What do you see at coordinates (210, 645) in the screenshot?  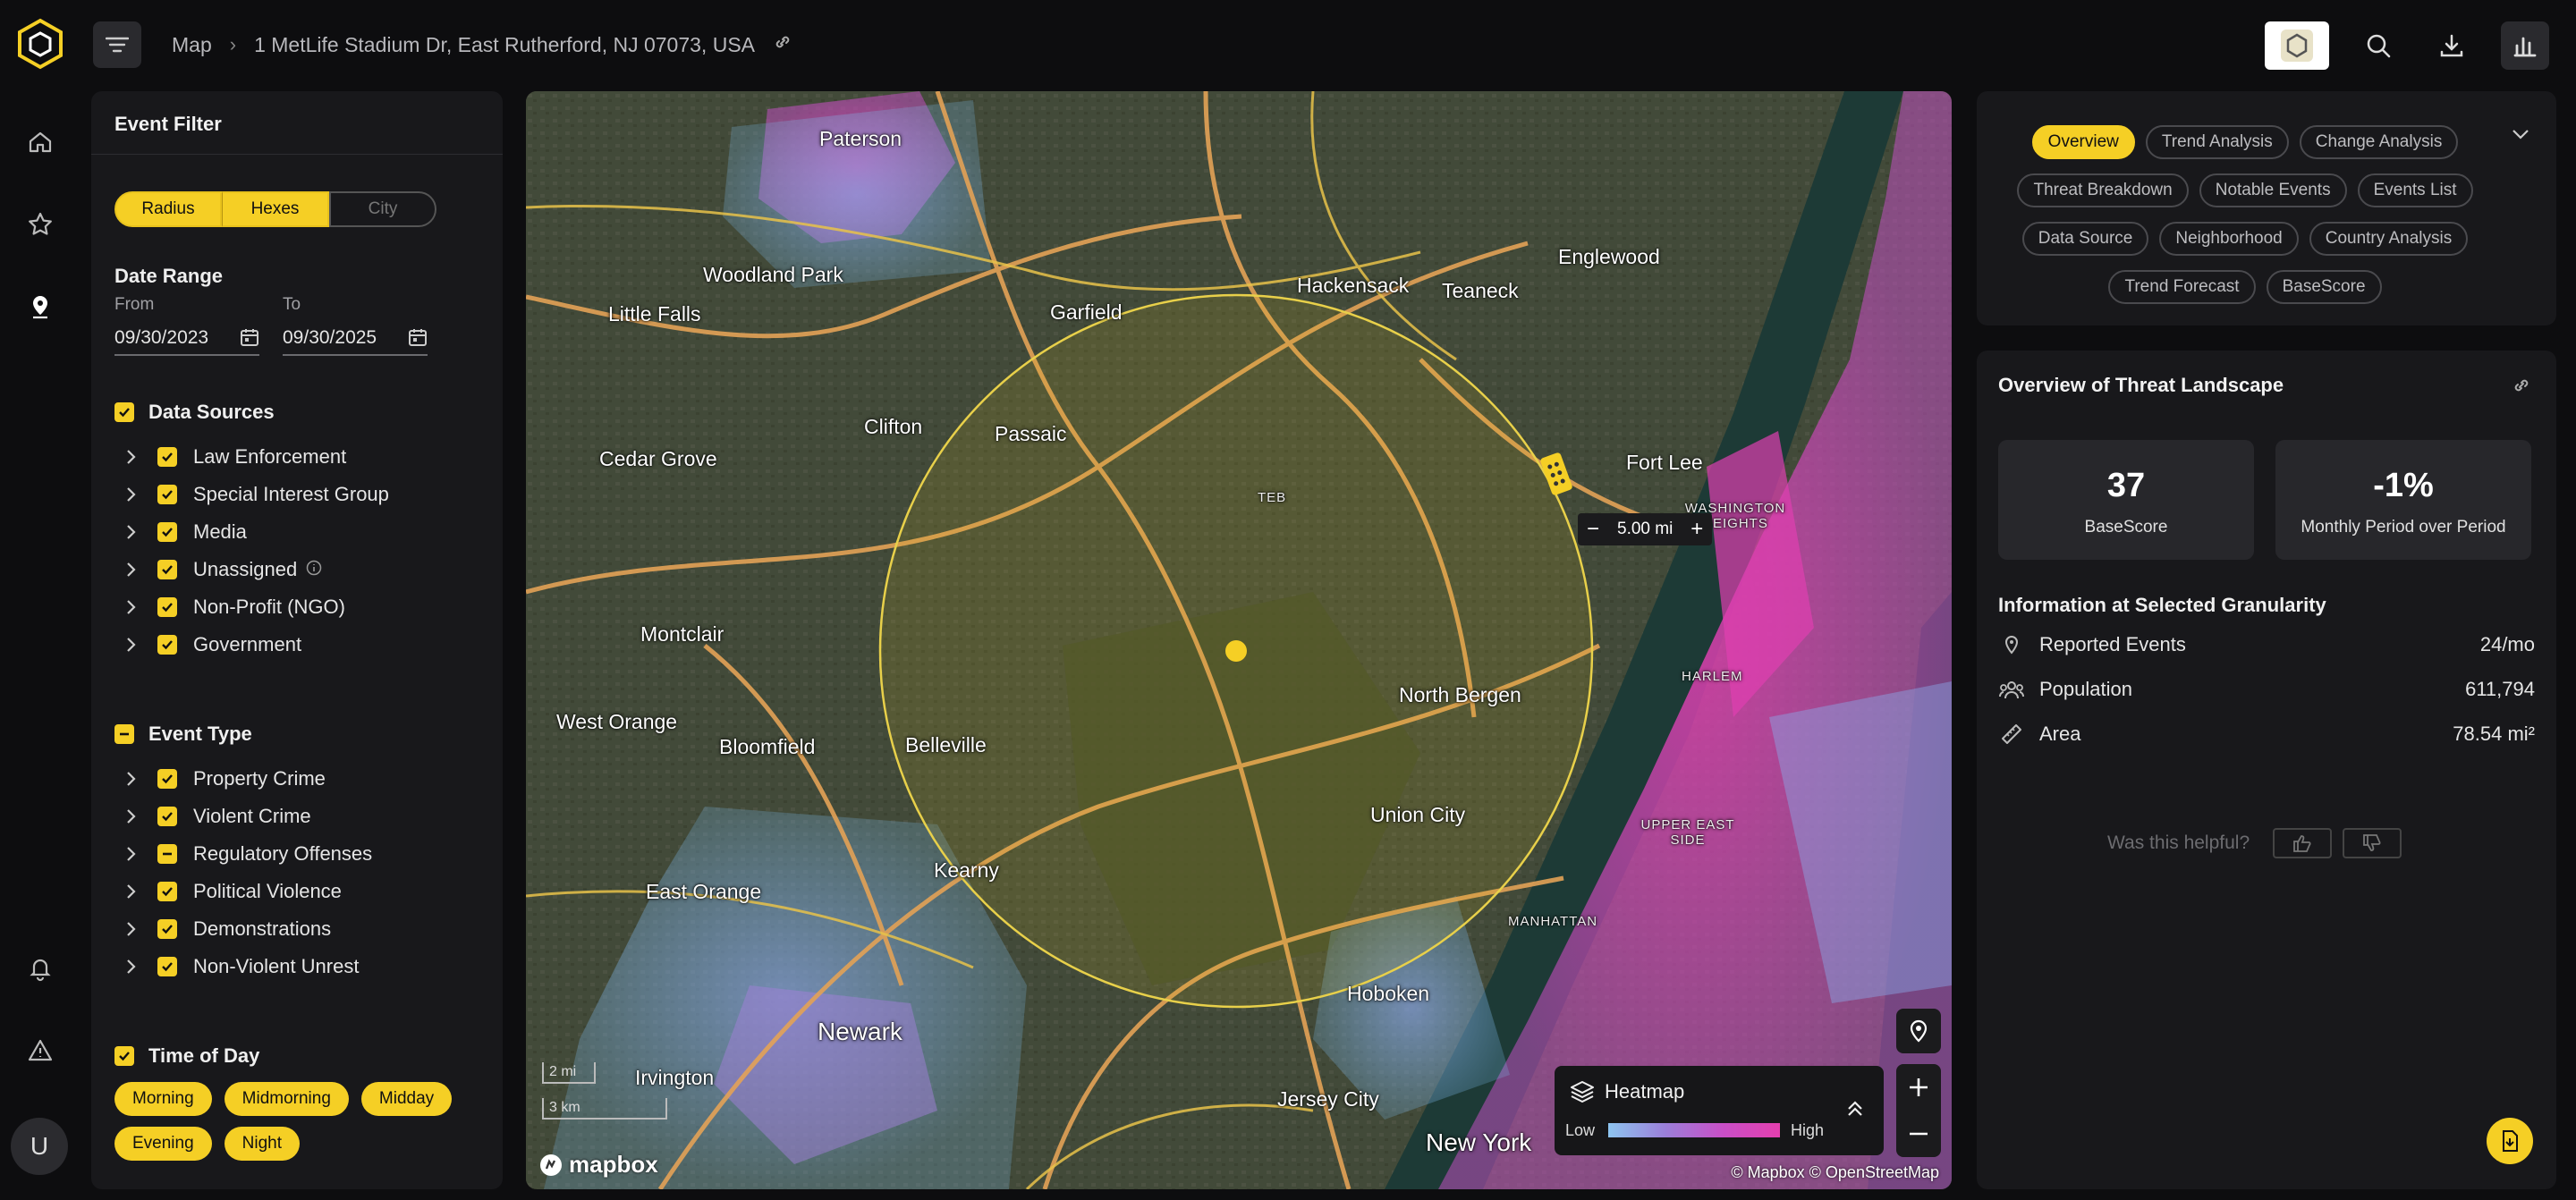 I see `source-item-government: Government` at bounding box center [210, 645].